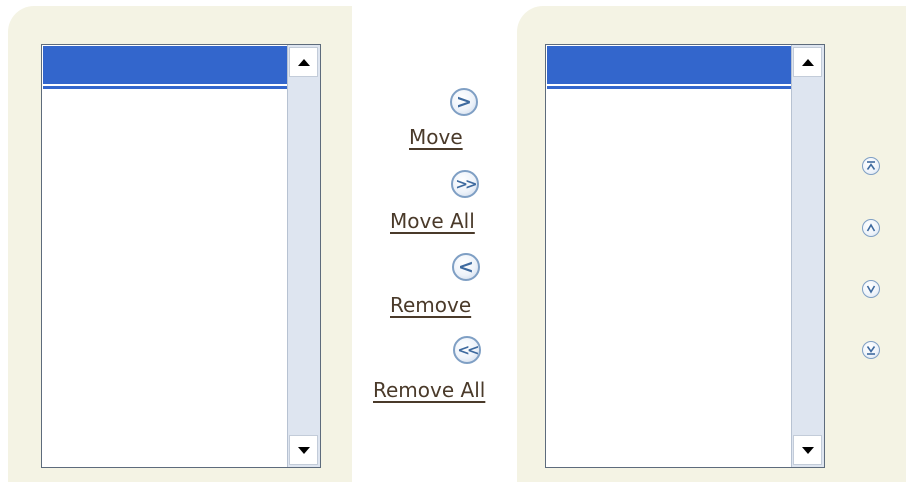 The image size is (906, 482). I want to click on chevron-right-icon: >, so click(464, 102).